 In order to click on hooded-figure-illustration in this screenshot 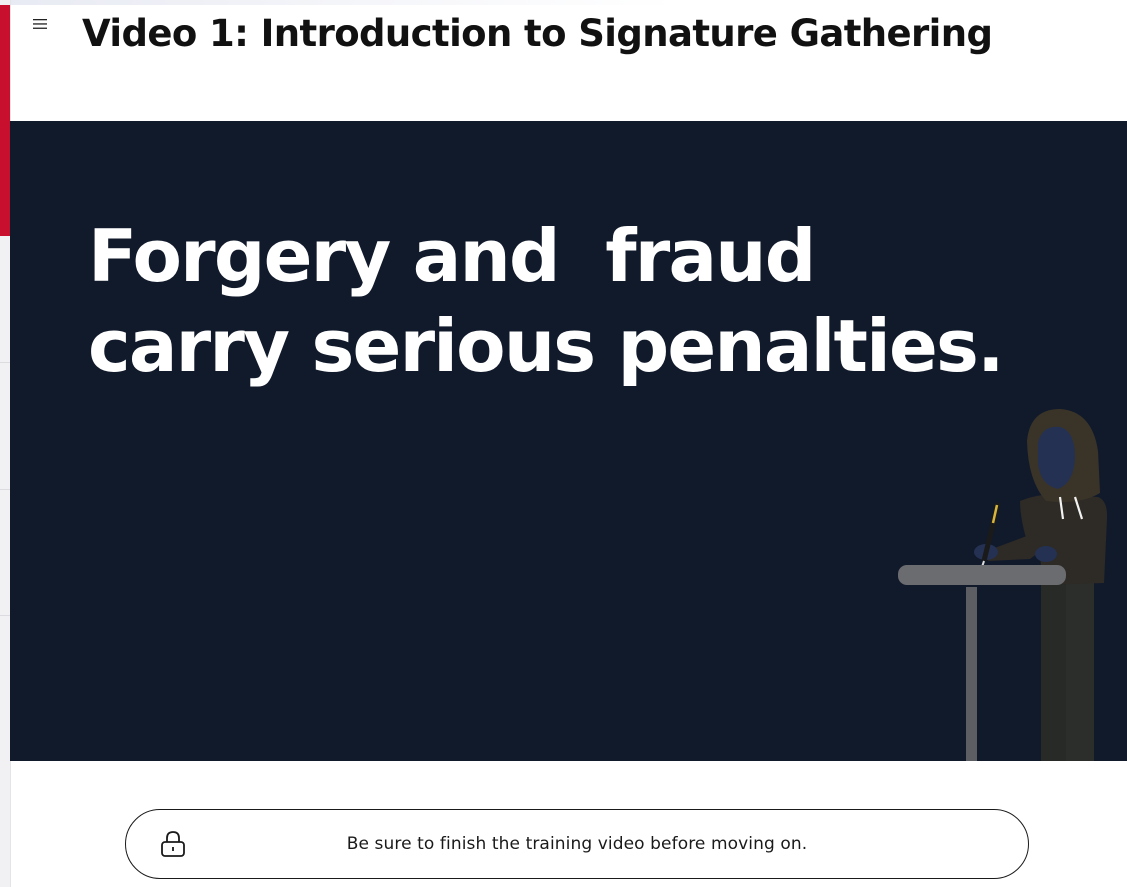, I will do `click(1003, 585)`.